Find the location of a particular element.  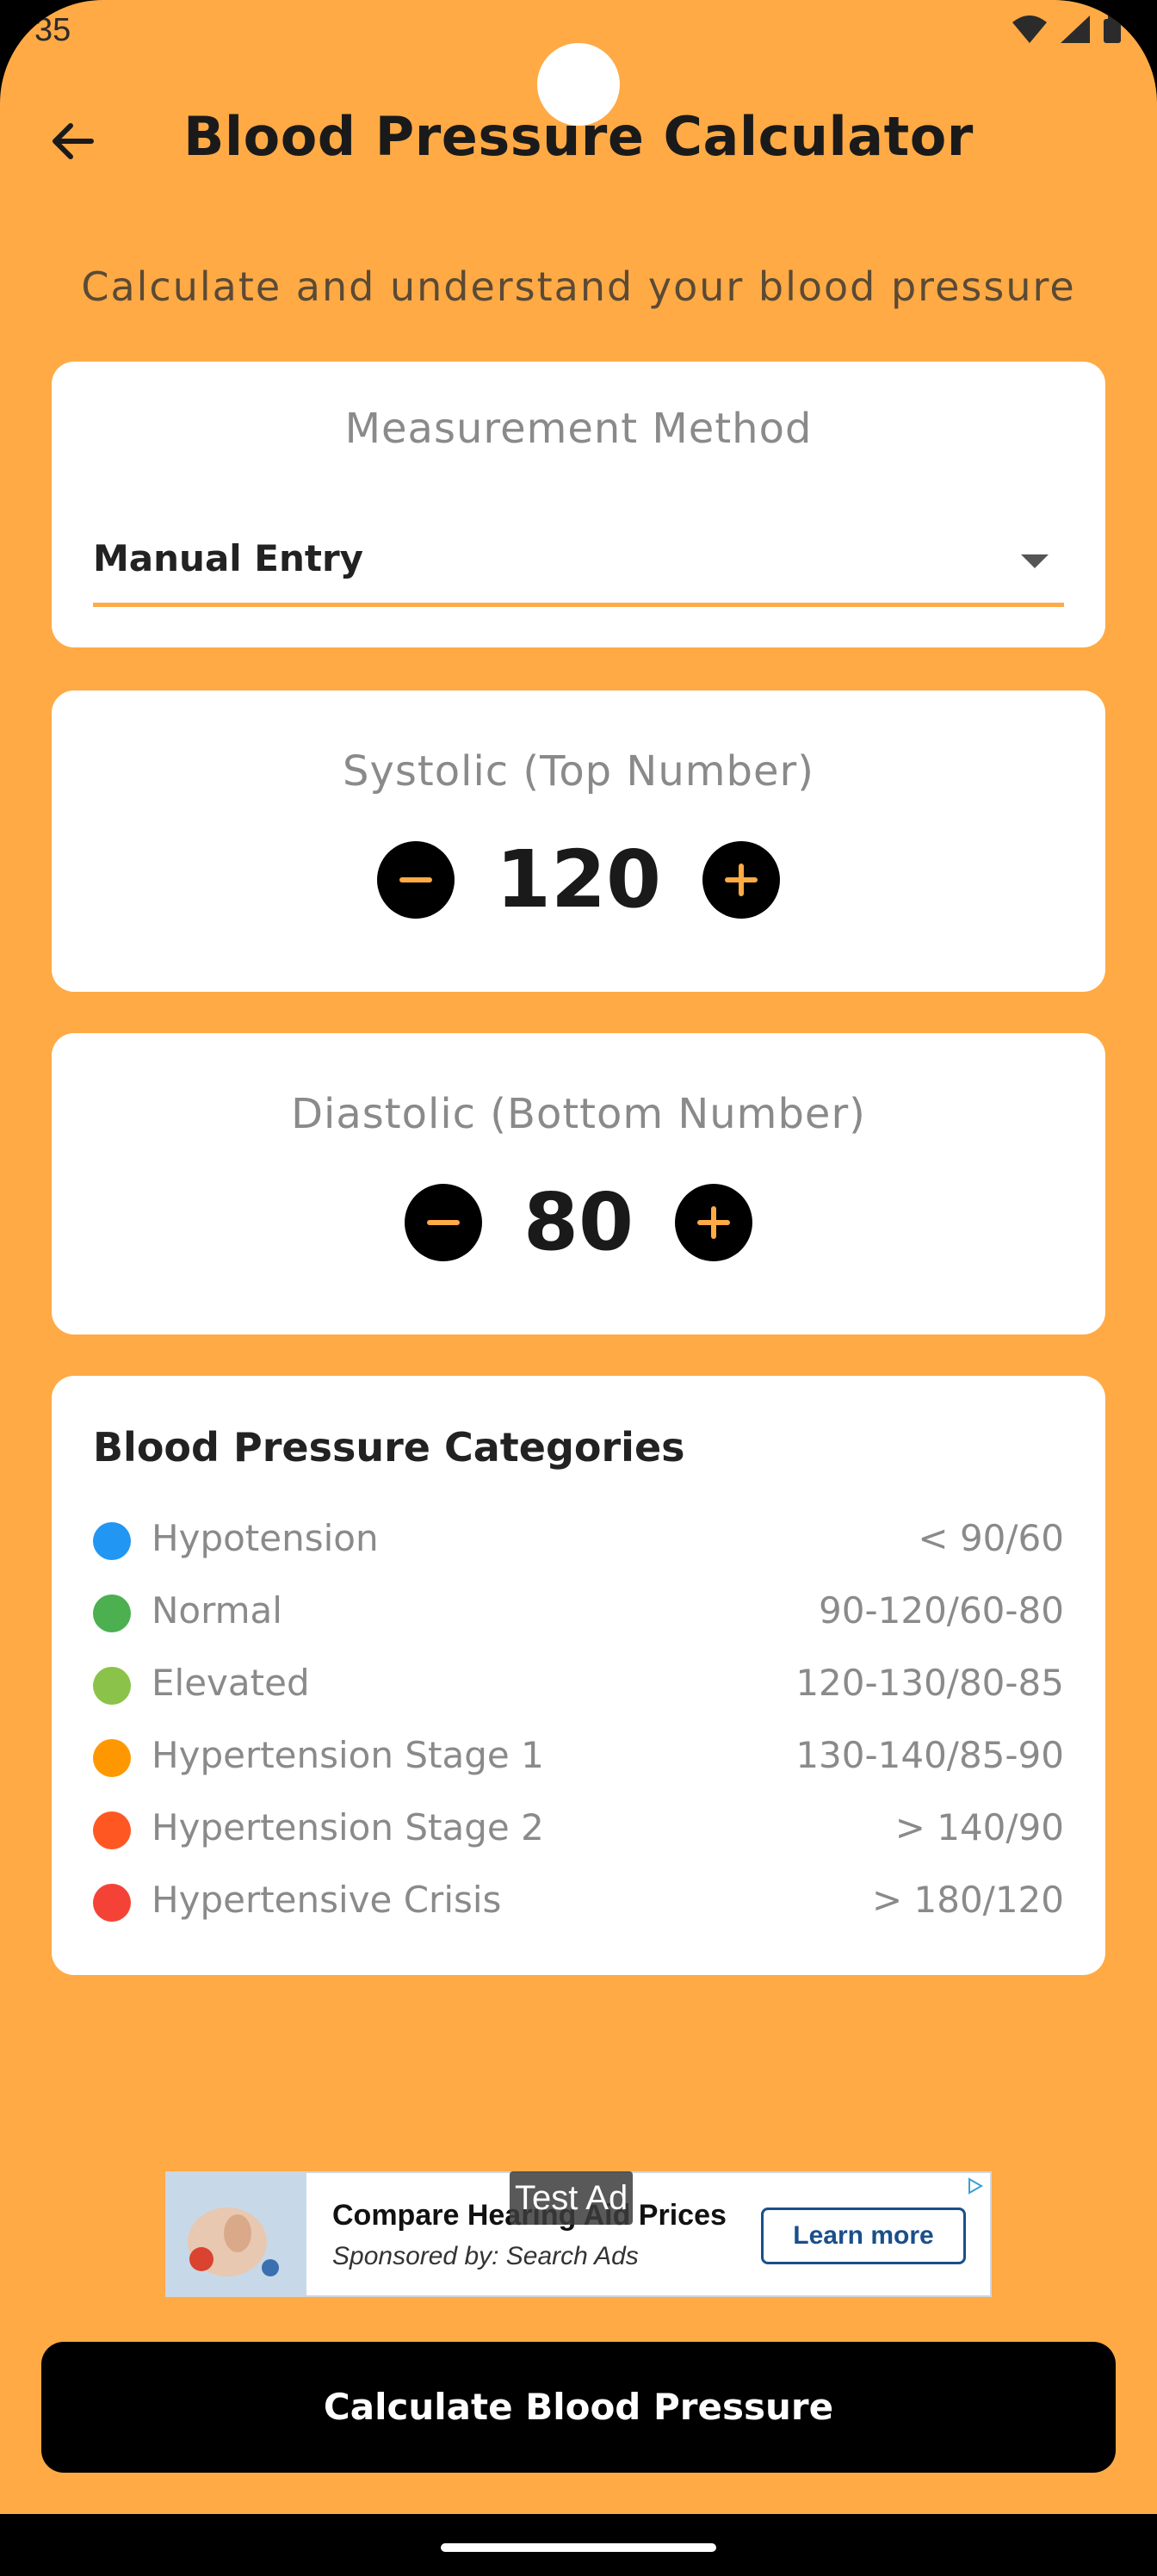

adchoices-icon is located at coordinates (976, 2186).